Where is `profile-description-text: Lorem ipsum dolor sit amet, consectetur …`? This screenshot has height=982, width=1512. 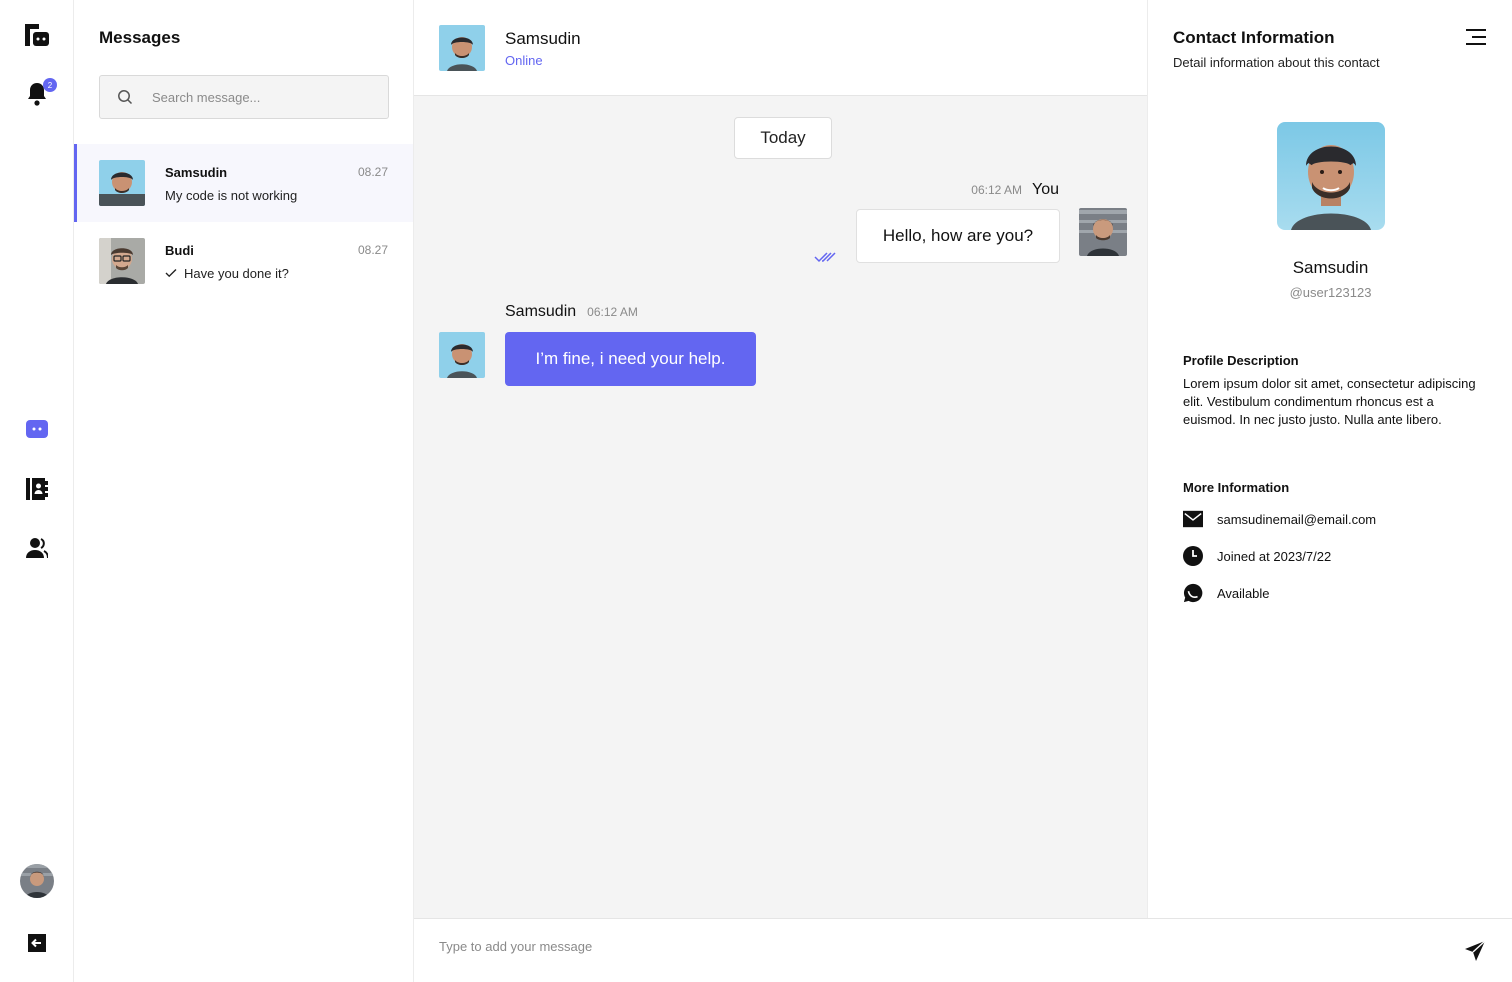
profile-description-text: Lorem ipsum dolor sit amet, consectetur … is located at coordinates (1329, 401).